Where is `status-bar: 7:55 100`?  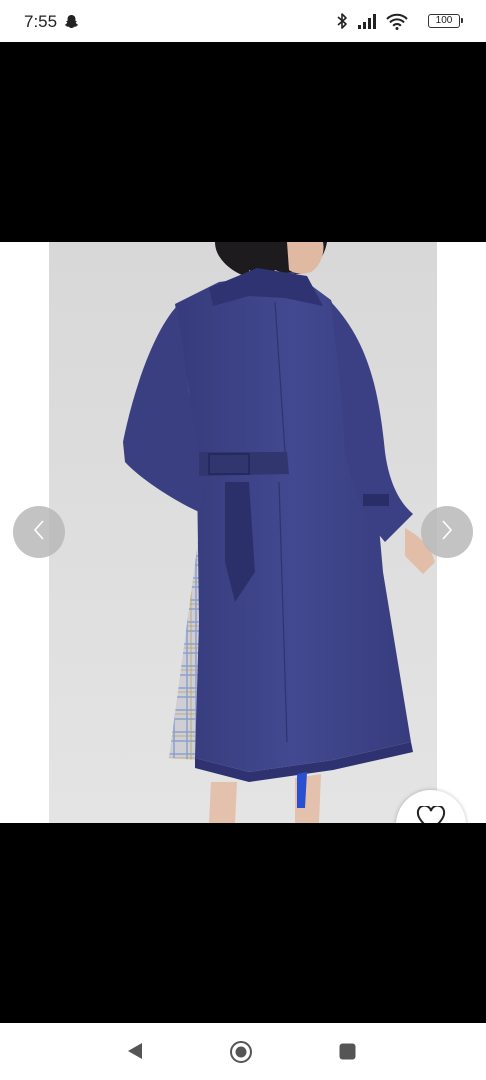 status-bar: 7:55 100 is located at coordinates (243, 21).